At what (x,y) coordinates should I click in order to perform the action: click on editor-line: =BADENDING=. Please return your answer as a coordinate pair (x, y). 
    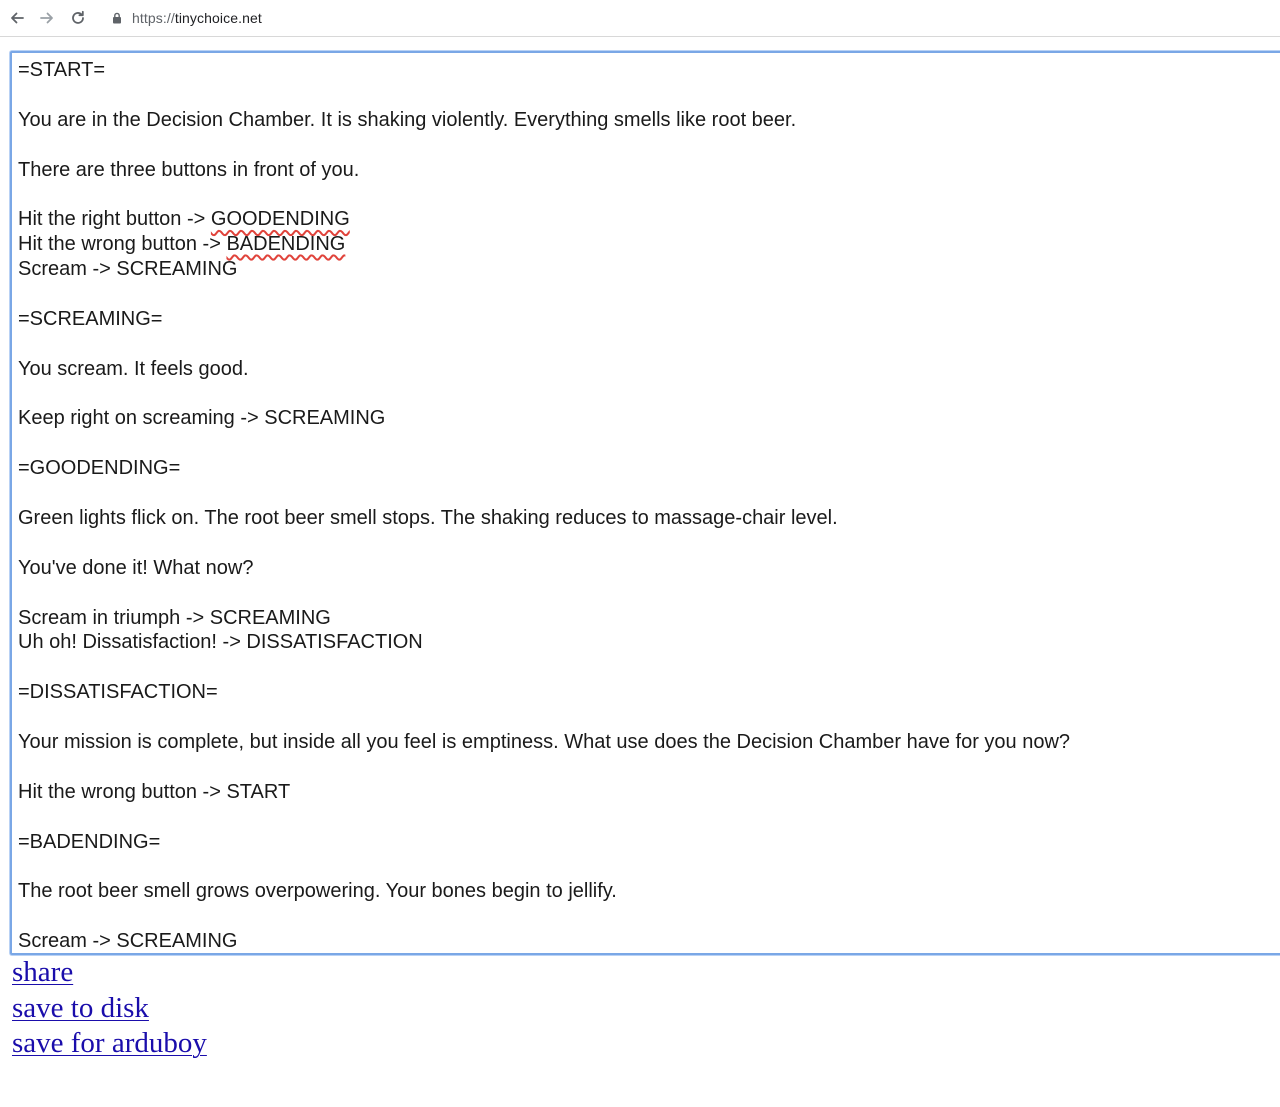
    Looking at the image, I should click on (89, 841).